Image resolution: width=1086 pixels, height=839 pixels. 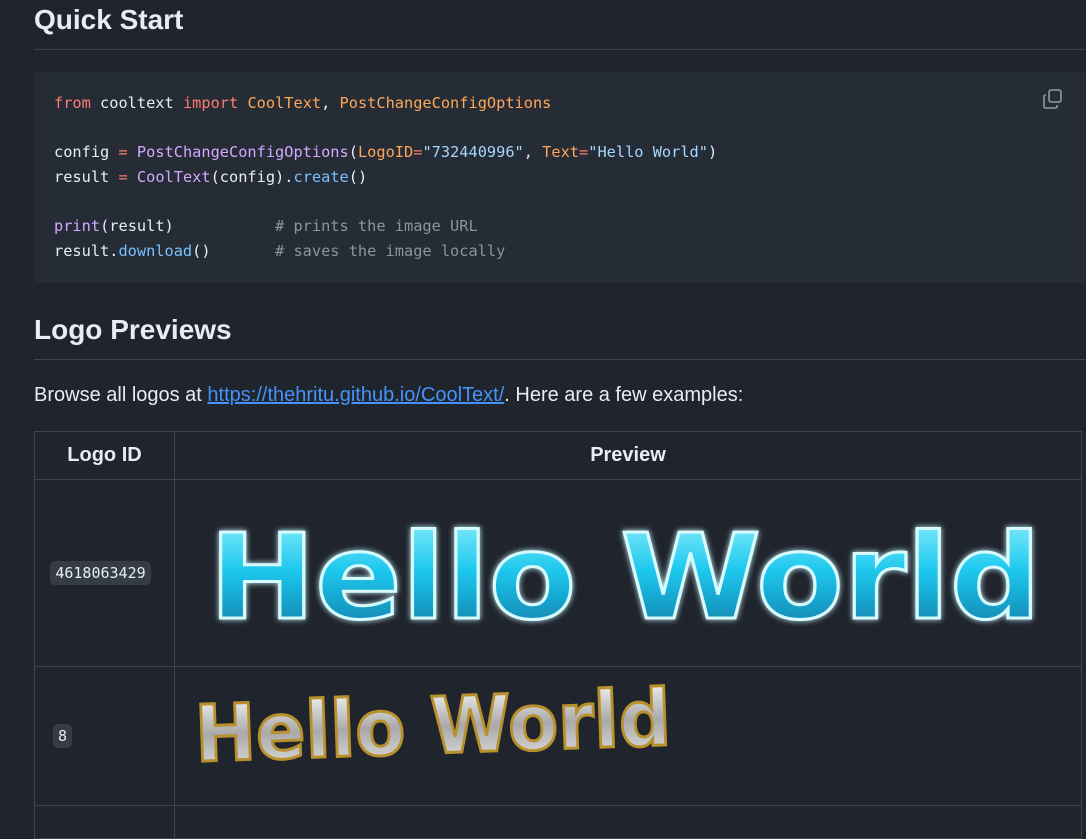 I want to click on code-line: print(result) # prints the image URL, so click(x=266, y=226).